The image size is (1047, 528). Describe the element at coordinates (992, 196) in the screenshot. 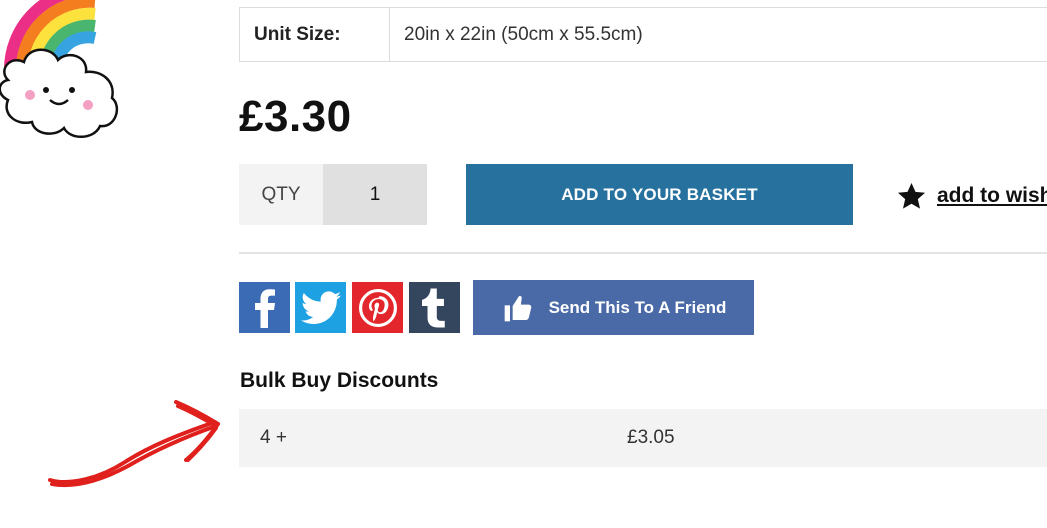

I see `wishlist-label: add to wish` at that location.